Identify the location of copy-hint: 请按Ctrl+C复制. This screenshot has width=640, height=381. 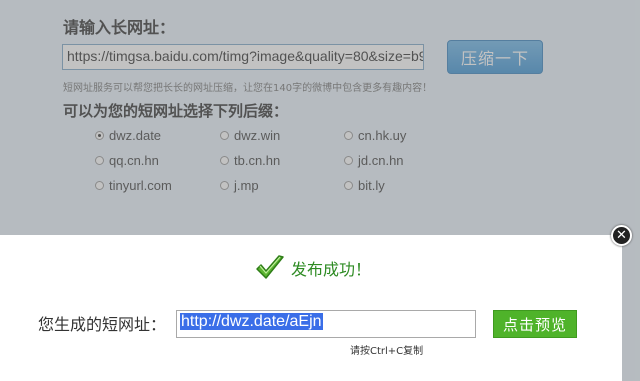
(387, 351).